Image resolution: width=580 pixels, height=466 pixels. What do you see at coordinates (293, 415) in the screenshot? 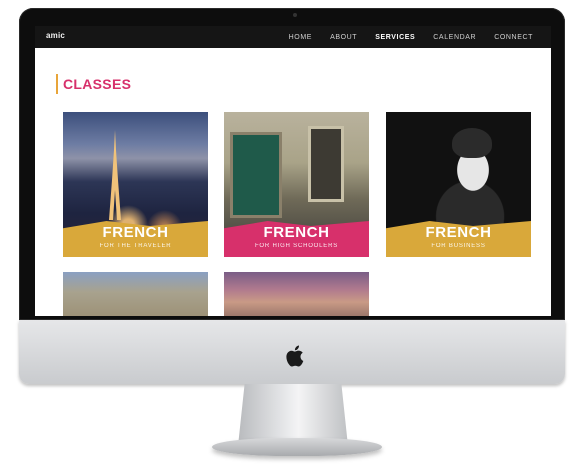
I see `monitor-stand` at bounding box center [293, 415].